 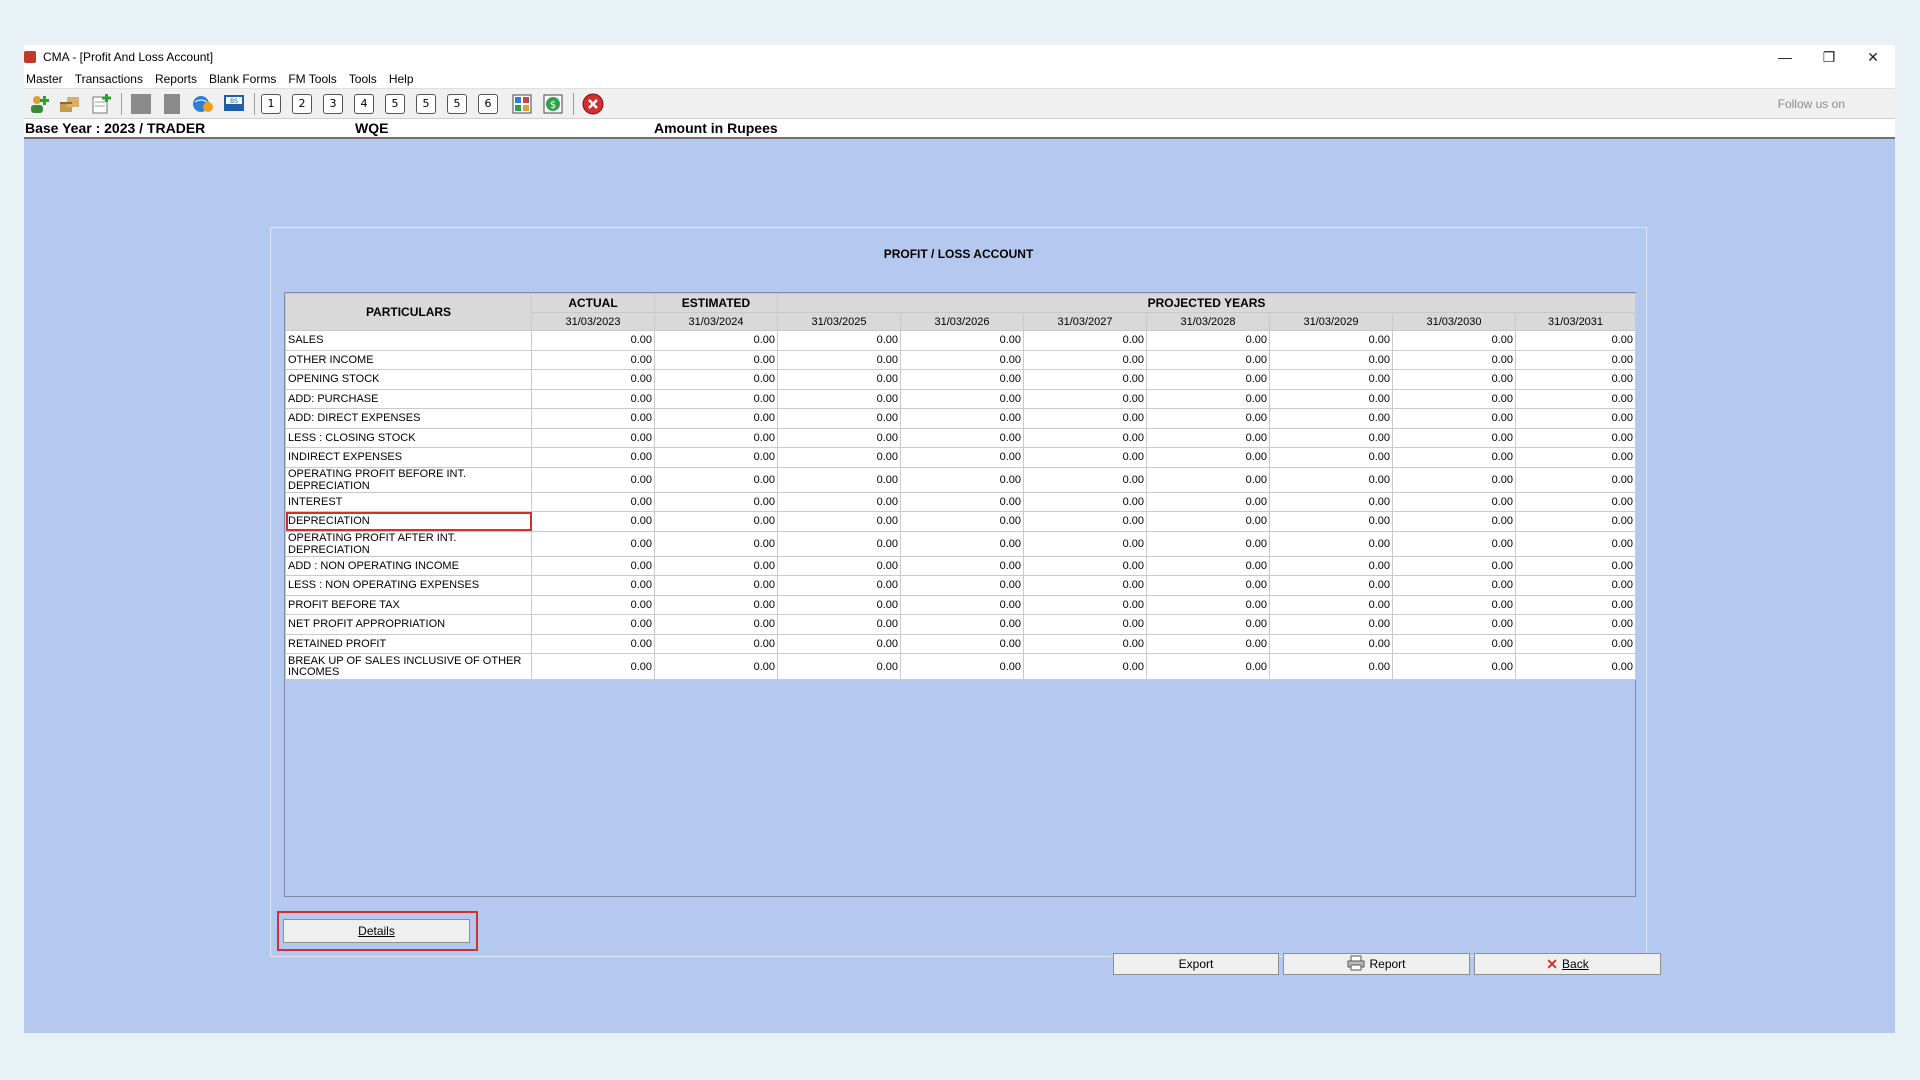 What do you see at coordinates (176, 79) in the screenshot?
I see `menu-reports: Reports` at bounding box center [176, 79].